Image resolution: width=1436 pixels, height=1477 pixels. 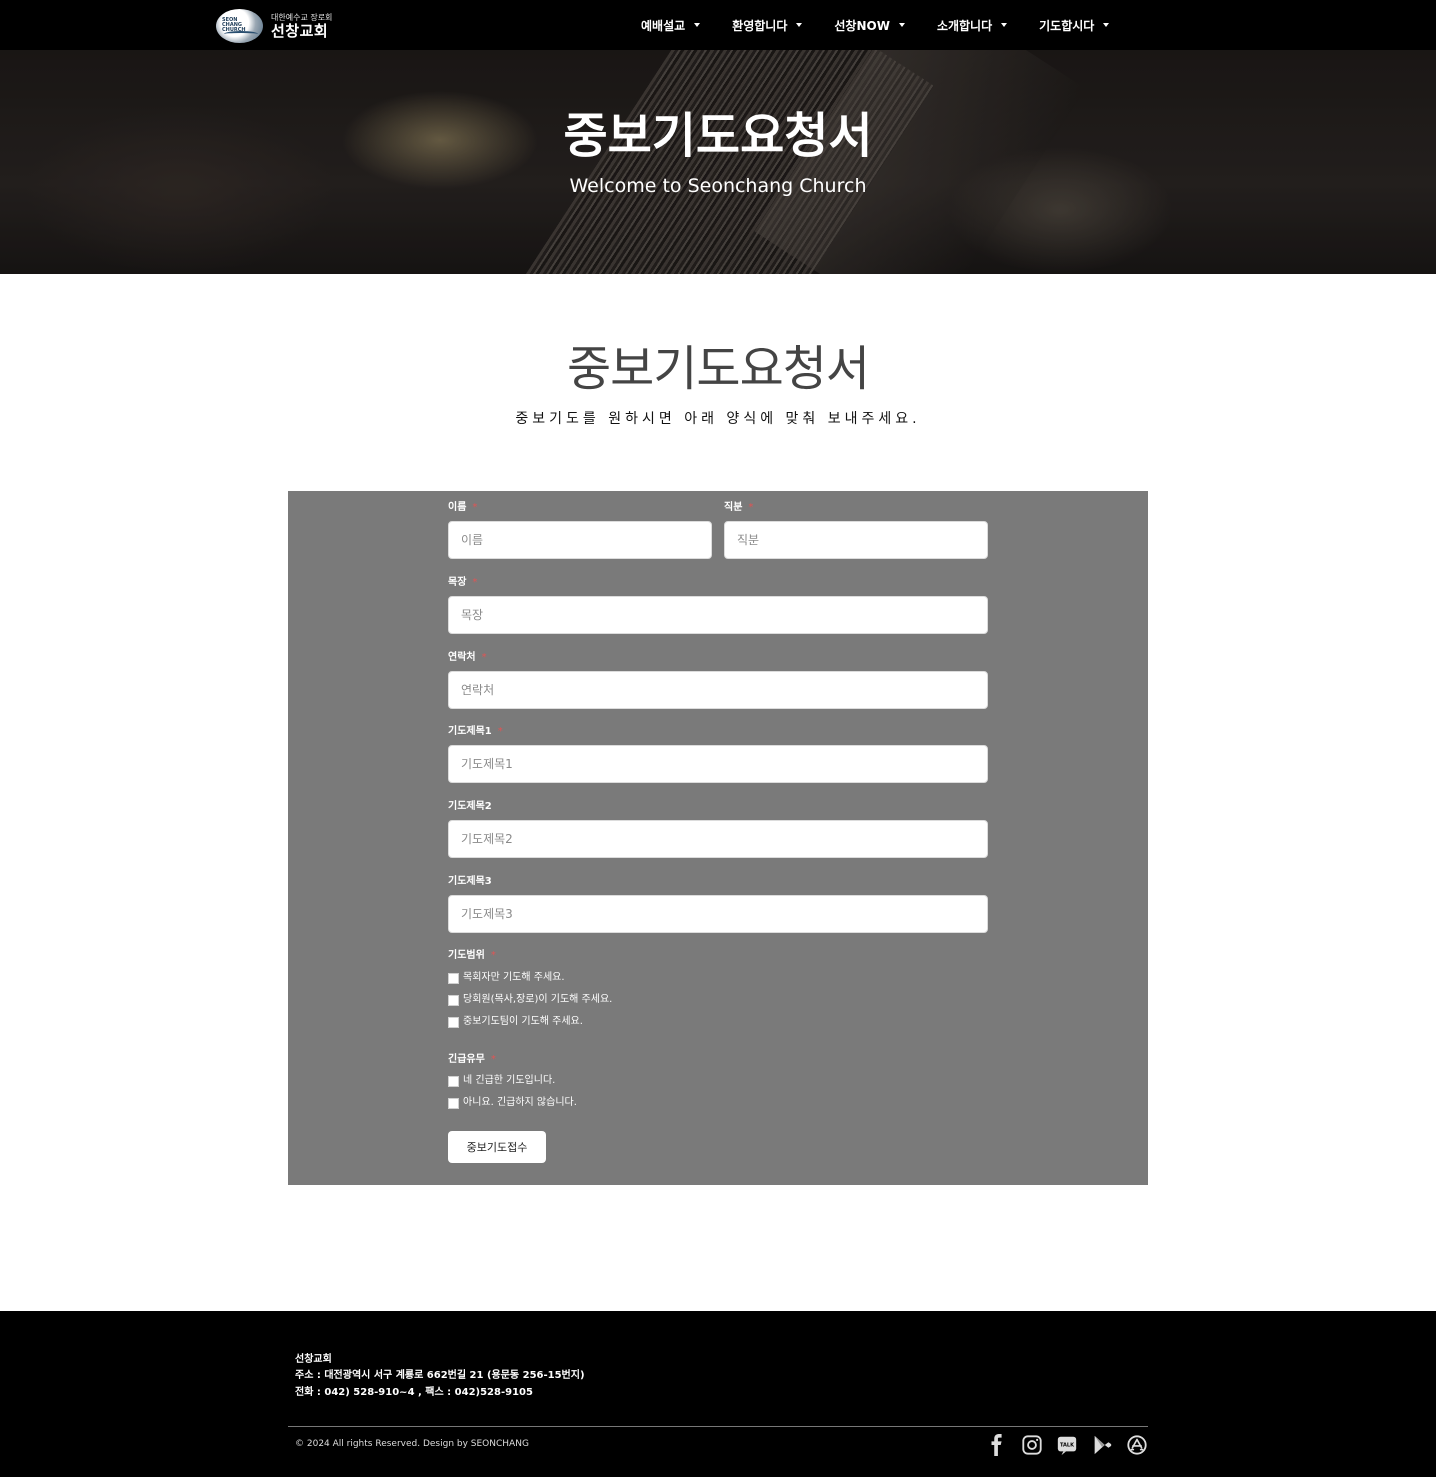 I want to click on footer, so click(x=718, y=1394).